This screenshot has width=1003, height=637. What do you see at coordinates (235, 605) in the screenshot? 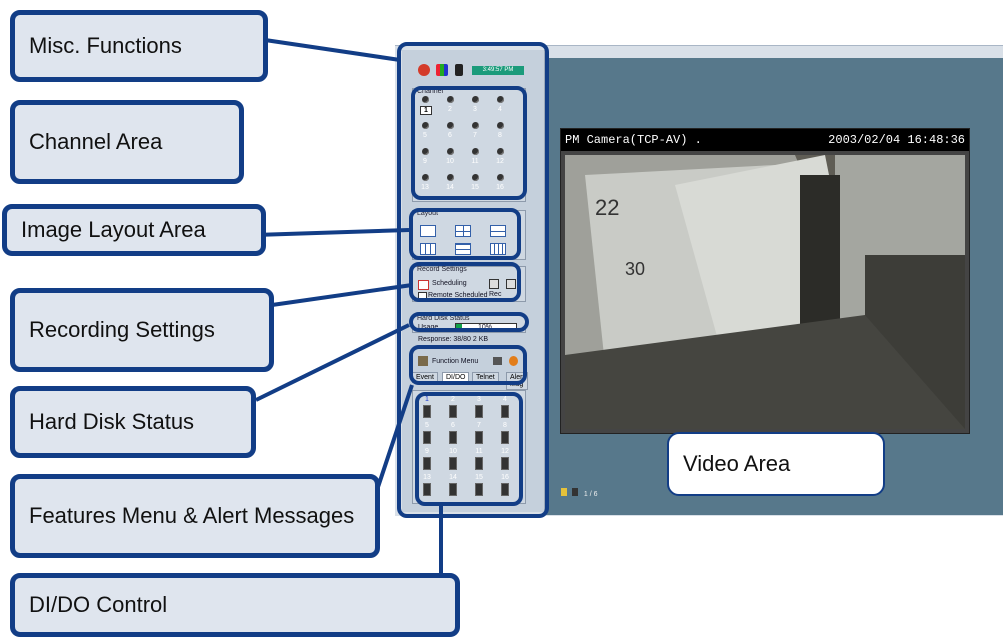
I see `callout-dido-control: DI/DO Control` at bounding box center [235, 605].